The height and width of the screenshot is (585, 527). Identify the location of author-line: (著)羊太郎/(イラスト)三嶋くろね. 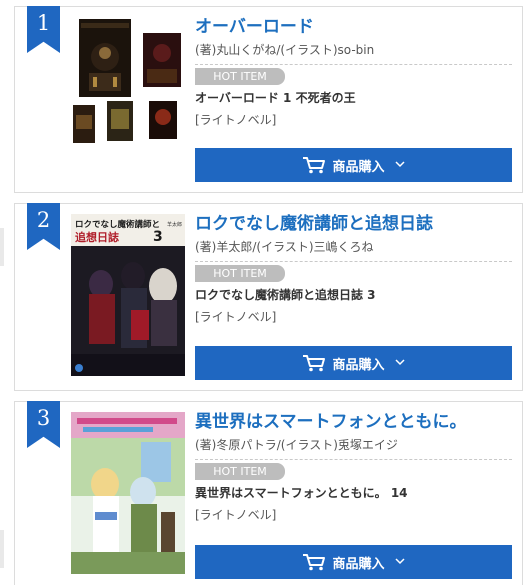
(284, 247).